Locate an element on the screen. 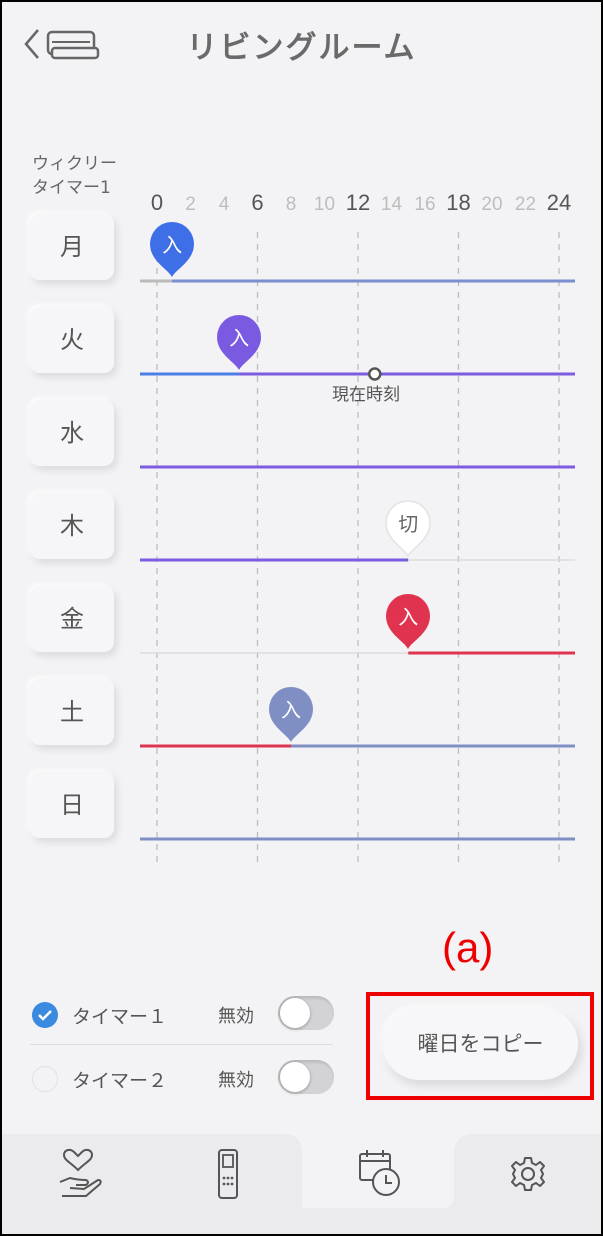  timer-2-name: タイマー２ is located at coordinates (120, 1081).